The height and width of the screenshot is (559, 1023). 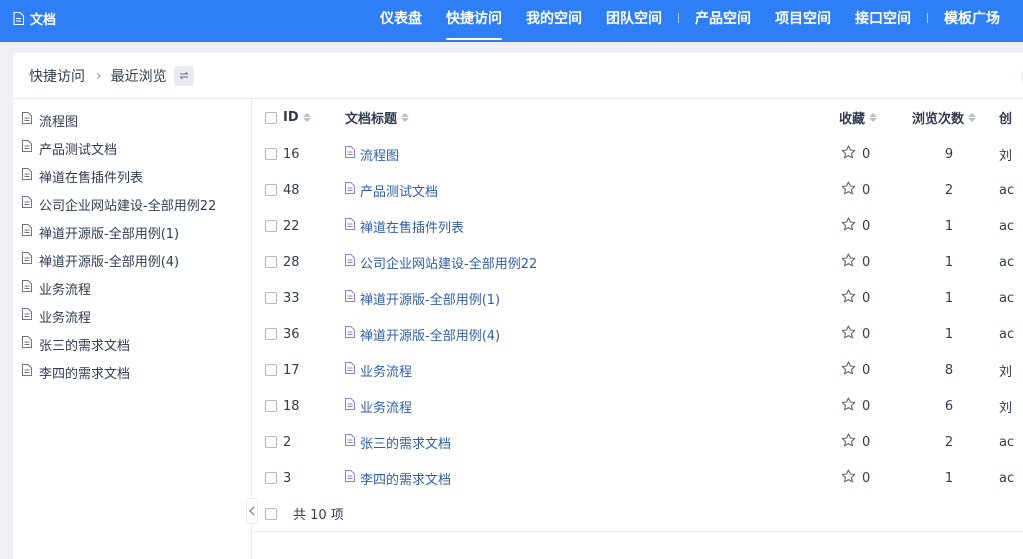 I want to click on column-title: 文档标题, so click(x=371, y=117).